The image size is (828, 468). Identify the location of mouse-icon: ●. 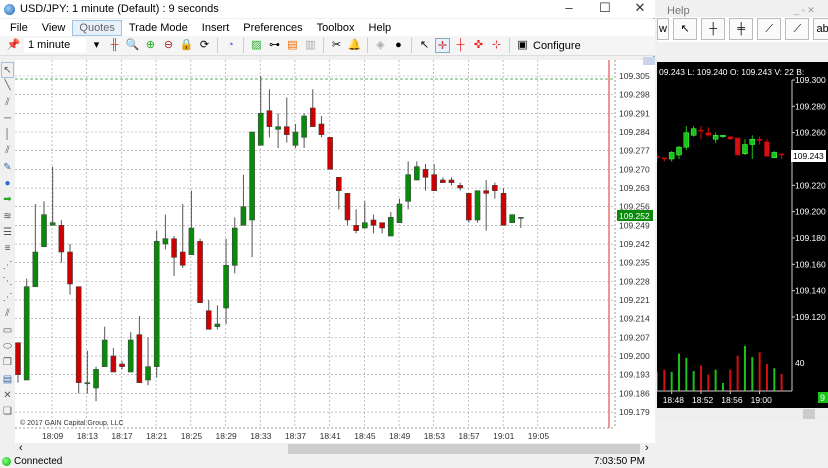
(398, 45).